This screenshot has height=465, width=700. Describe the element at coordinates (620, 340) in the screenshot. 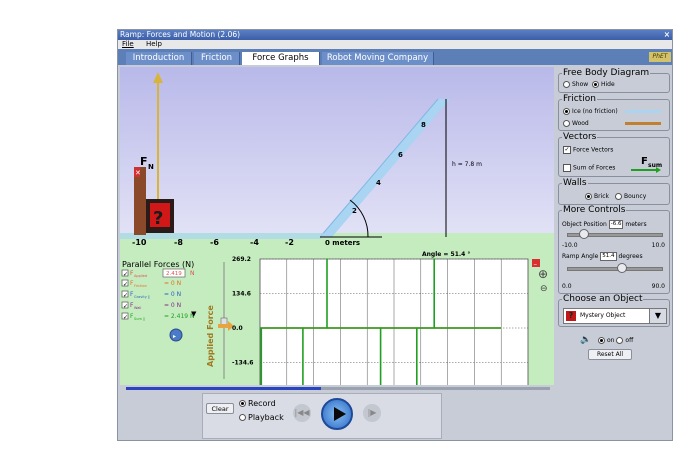

I see `sound-off-radio` at that location.